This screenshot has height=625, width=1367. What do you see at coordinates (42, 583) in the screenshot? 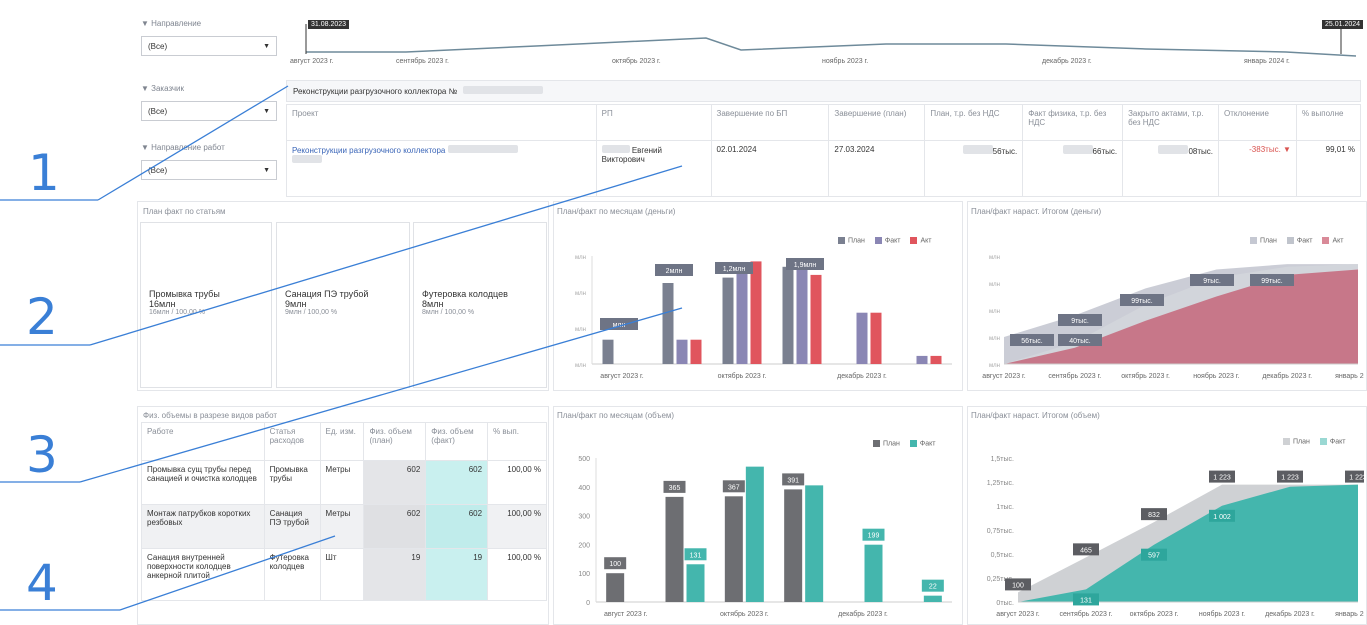
I see `annotation-number: 4` at bounding box center [42, 583].